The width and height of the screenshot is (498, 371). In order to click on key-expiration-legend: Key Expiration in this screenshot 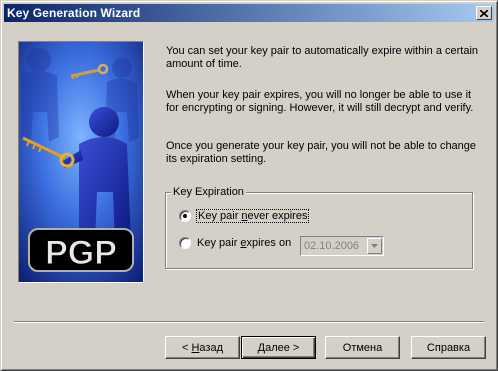, I will do `click(208, 192)`.